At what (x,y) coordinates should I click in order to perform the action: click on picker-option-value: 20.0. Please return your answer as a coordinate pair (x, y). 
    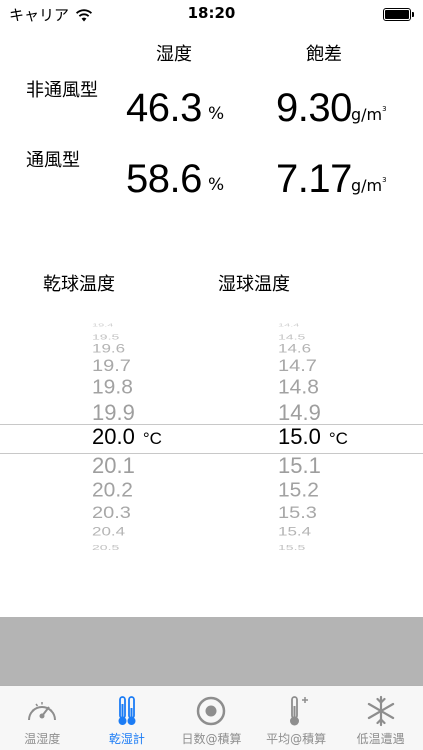
    Looking at the image, I should click on (113, 436).